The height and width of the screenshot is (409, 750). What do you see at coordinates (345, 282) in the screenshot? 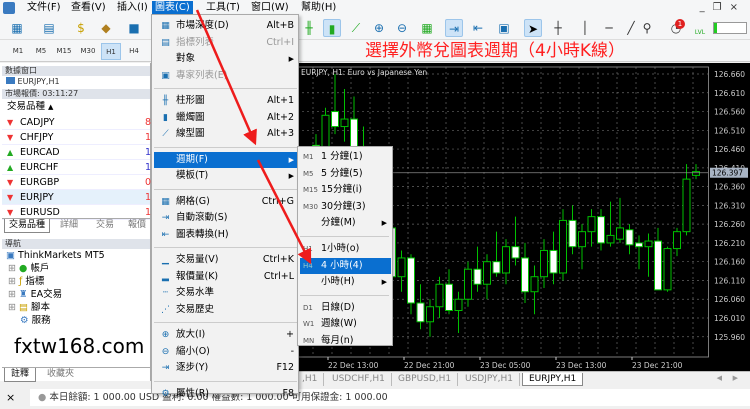
I see `period-item-more-8: 小時(H) ▶` at bounding box center [345, 282].